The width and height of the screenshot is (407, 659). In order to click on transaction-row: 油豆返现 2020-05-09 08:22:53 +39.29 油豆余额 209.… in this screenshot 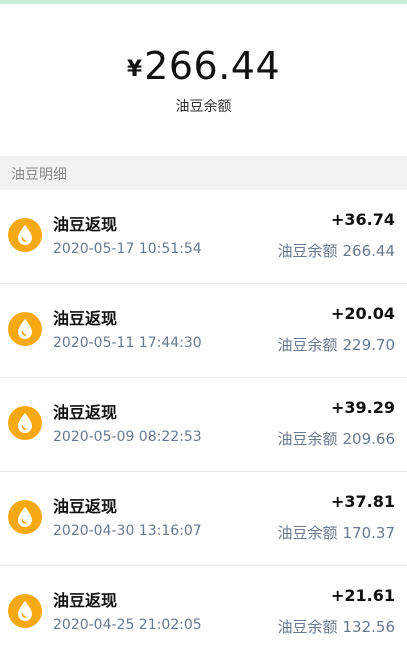, I will do `click(203, 425)`.